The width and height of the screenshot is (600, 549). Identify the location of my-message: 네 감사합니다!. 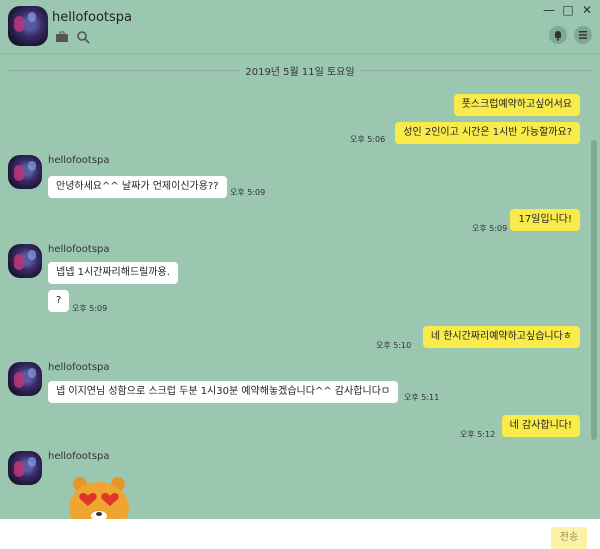
(540, 426).